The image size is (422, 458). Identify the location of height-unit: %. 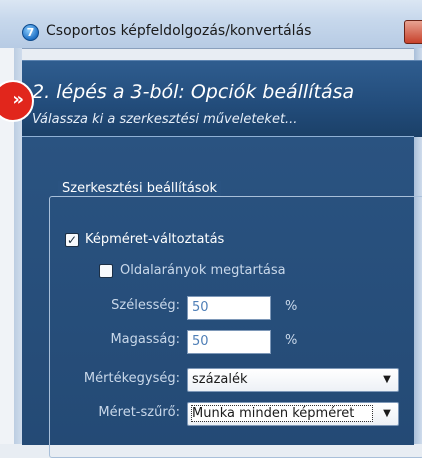
(291, 340).